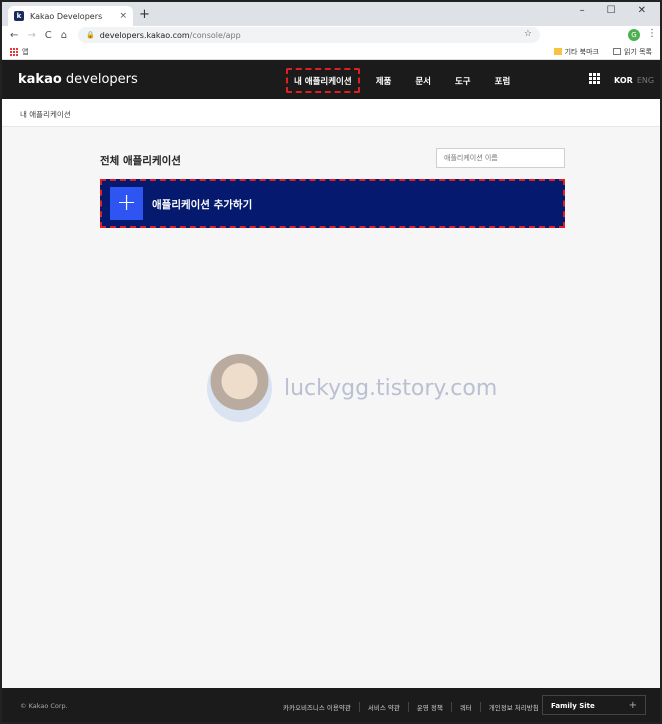  Describe the element at coordinates (31, 35) in the screenshot. I see `forward-icon: →` at that location.